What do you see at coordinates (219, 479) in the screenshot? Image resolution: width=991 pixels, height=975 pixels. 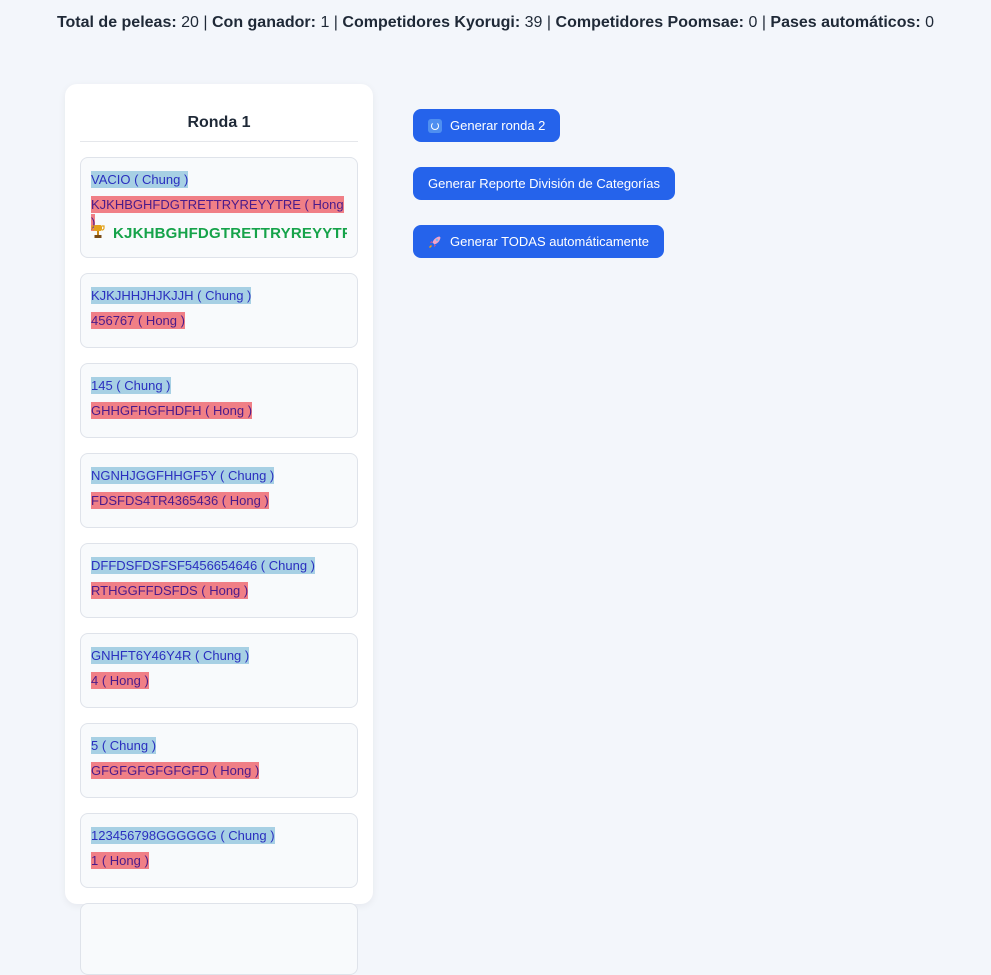 I see `fighter-chung: NGNHJGGFHHGF5Y ( Chung )` at bounding box center [219, 479].